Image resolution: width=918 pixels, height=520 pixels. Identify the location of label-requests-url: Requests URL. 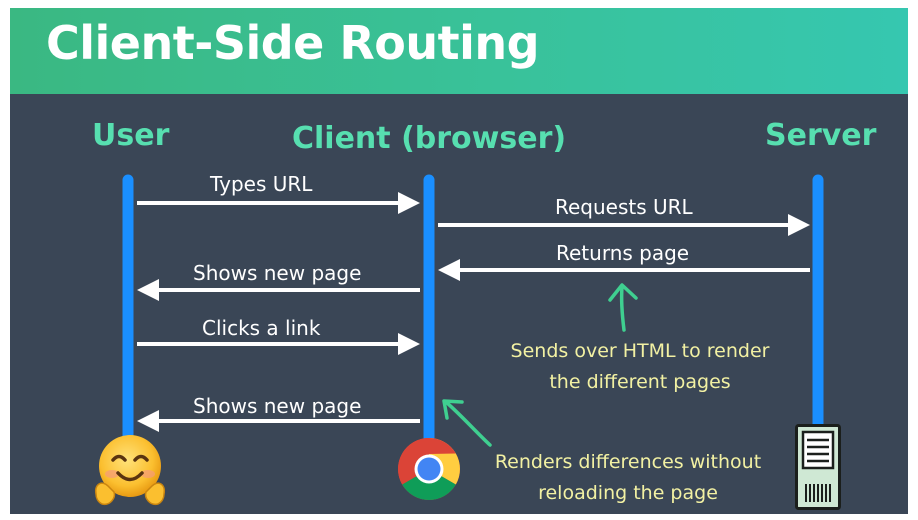
(624, 207).